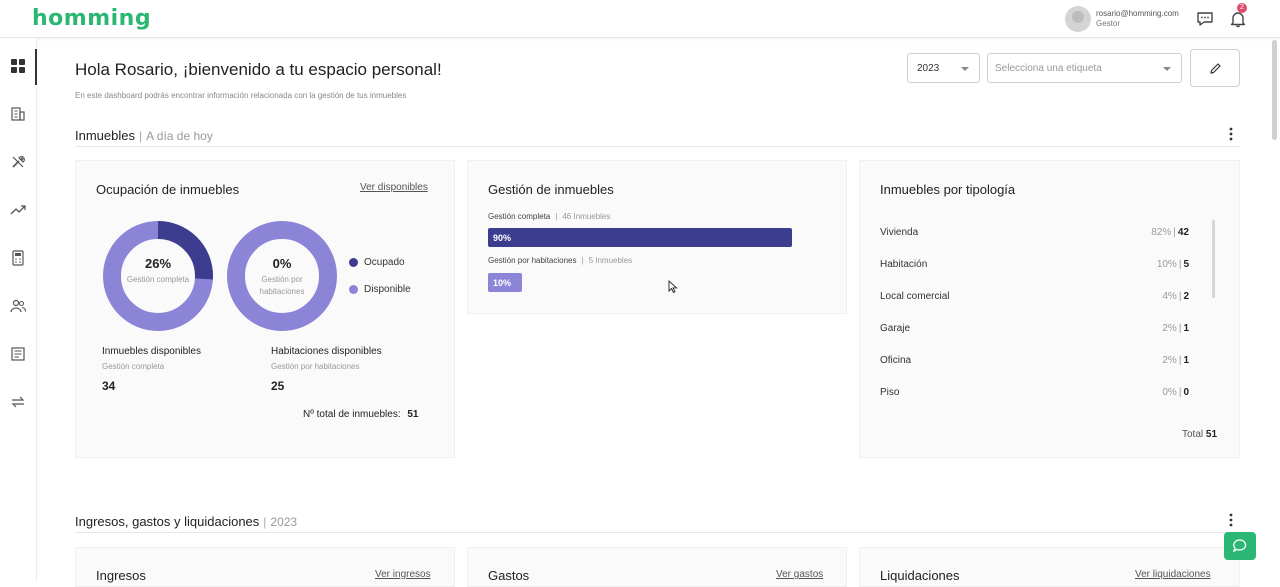 The width and height of the screenshot is (1280, 587). I want to click on edit-dashboard-button, so click(1215, 68).